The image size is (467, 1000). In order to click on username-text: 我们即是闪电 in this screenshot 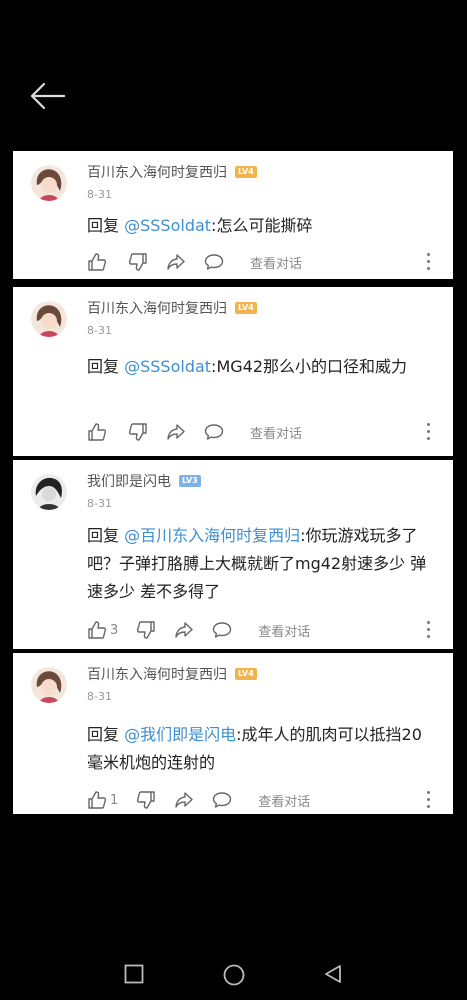, I will do `click(129, 481)`.